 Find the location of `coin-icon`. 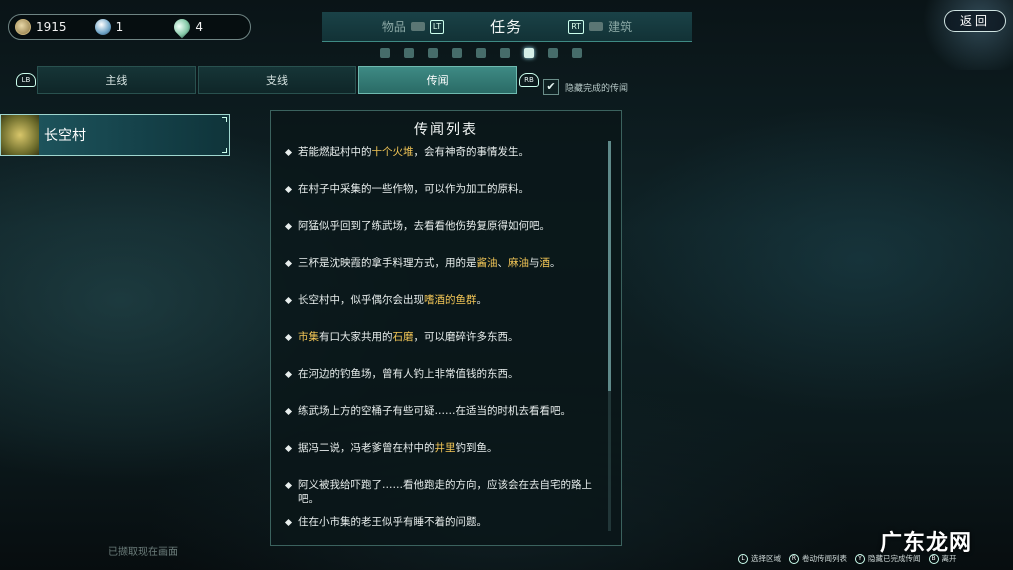

coin-icon is located at coordinates (23, 27).